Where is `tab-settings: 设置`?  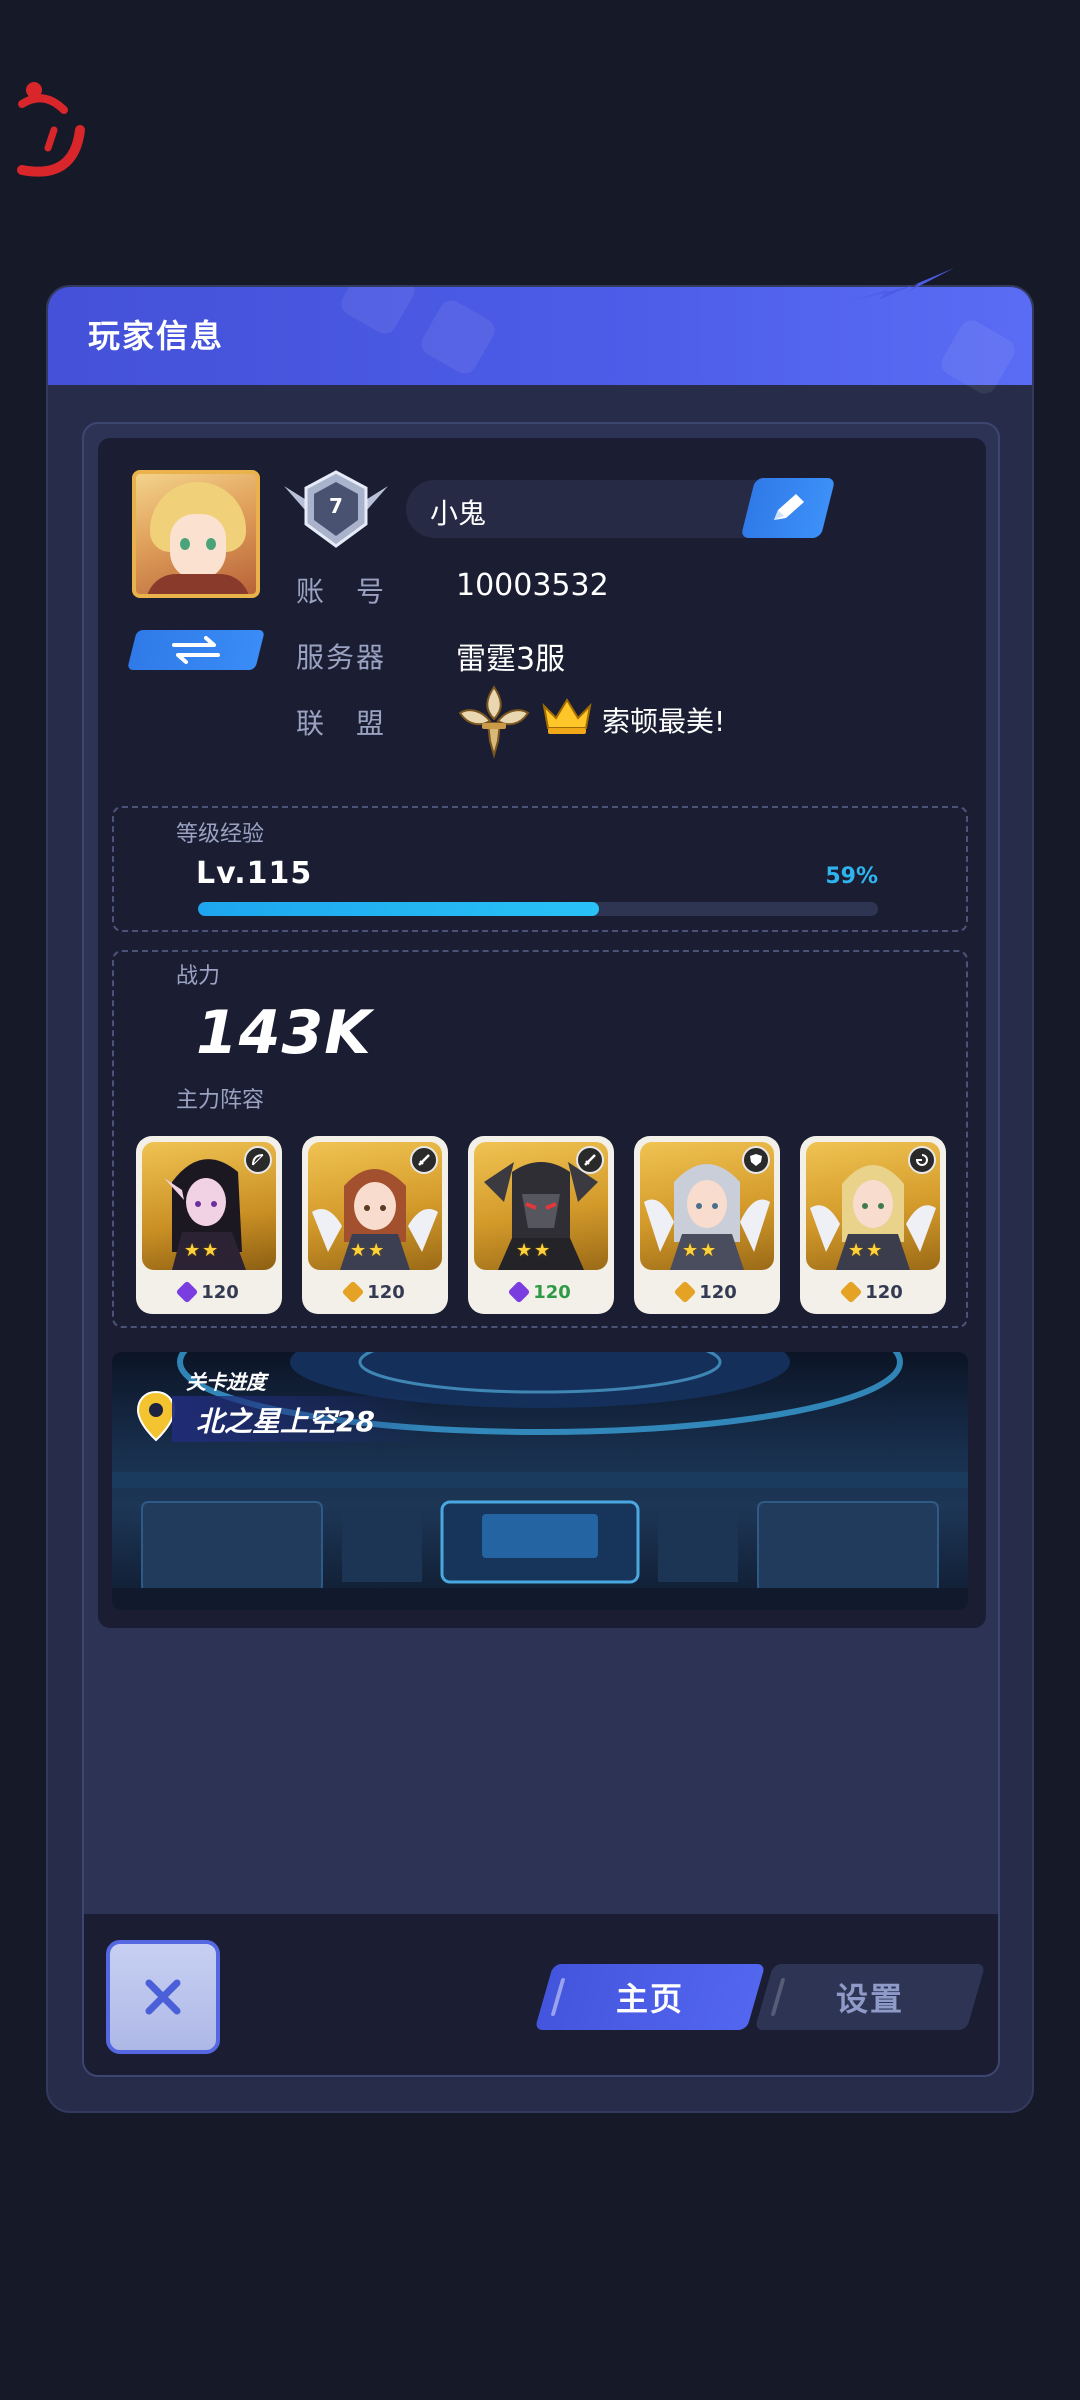 tab-settings: 设置 is located at coordinates (870, 1997).